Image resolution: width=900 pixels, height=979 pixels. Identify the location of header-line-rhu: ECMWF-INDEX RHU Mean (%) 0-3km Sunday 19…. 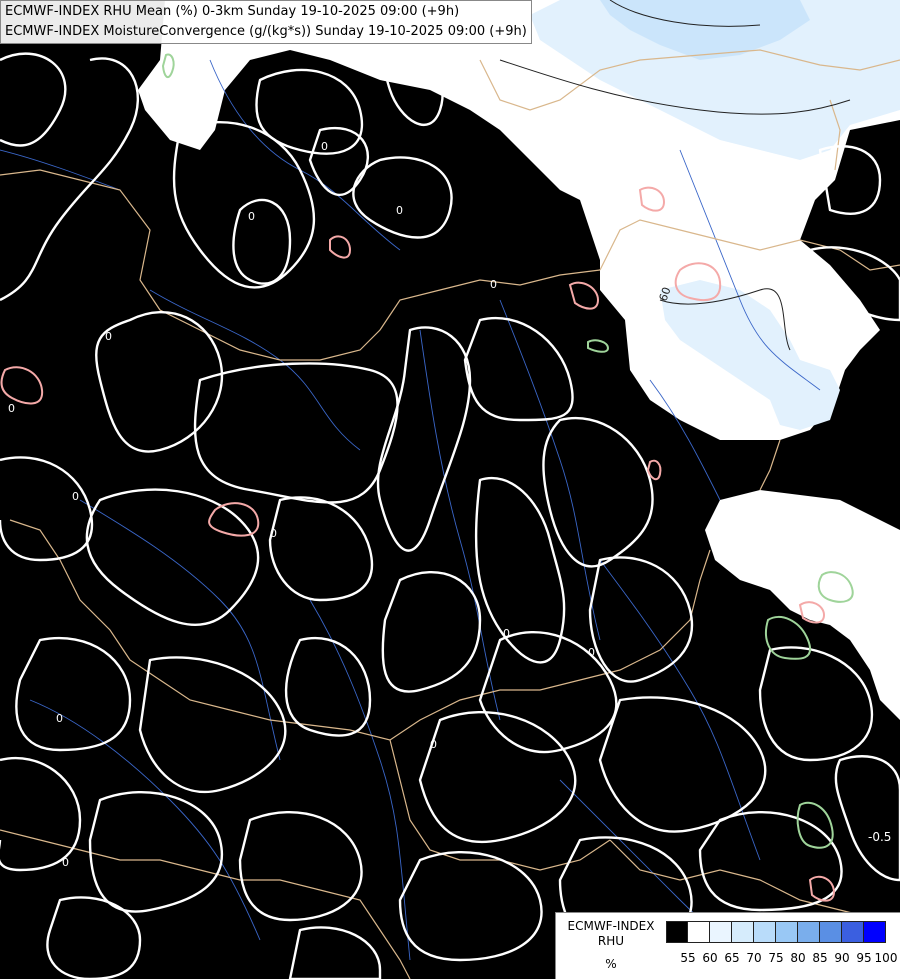
(232, 11).